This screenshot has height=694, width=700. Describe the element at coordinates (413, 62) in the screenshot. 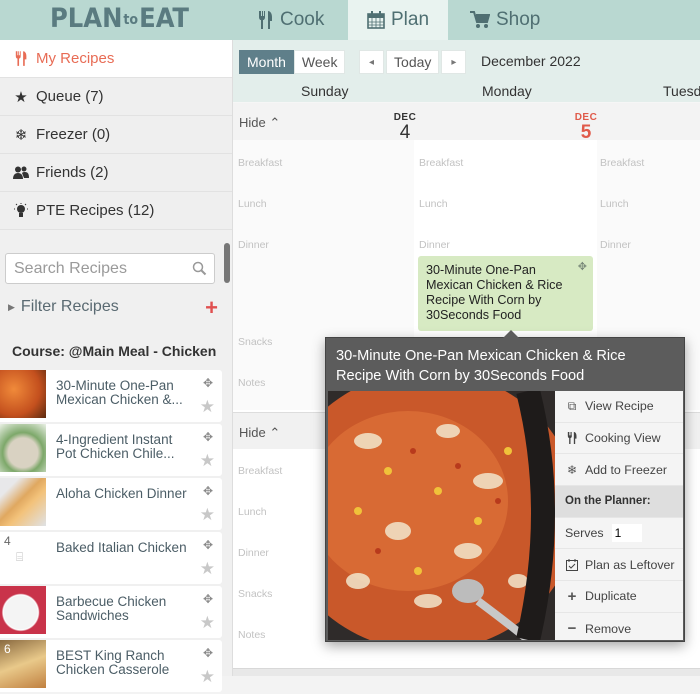

I see `today-button: Today` at that location.